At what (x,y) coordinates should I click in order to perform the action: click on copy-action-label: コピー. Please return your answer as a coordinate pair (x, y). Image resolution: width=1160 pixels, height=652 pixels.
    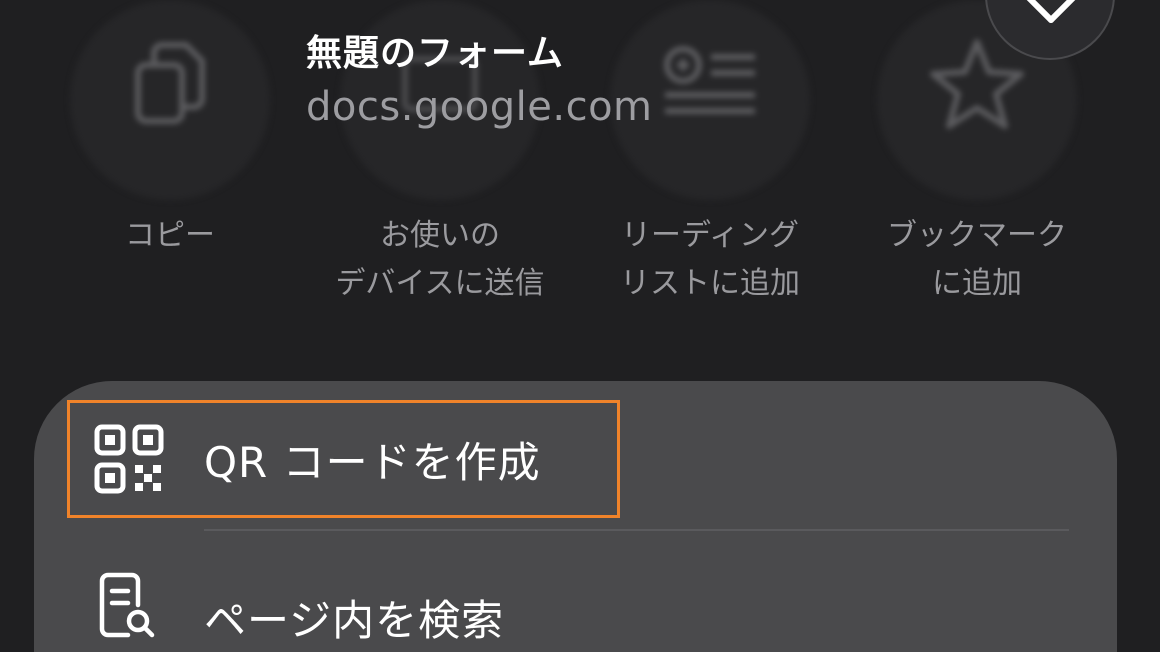
    Looking at the image, I should click on (170, 235).